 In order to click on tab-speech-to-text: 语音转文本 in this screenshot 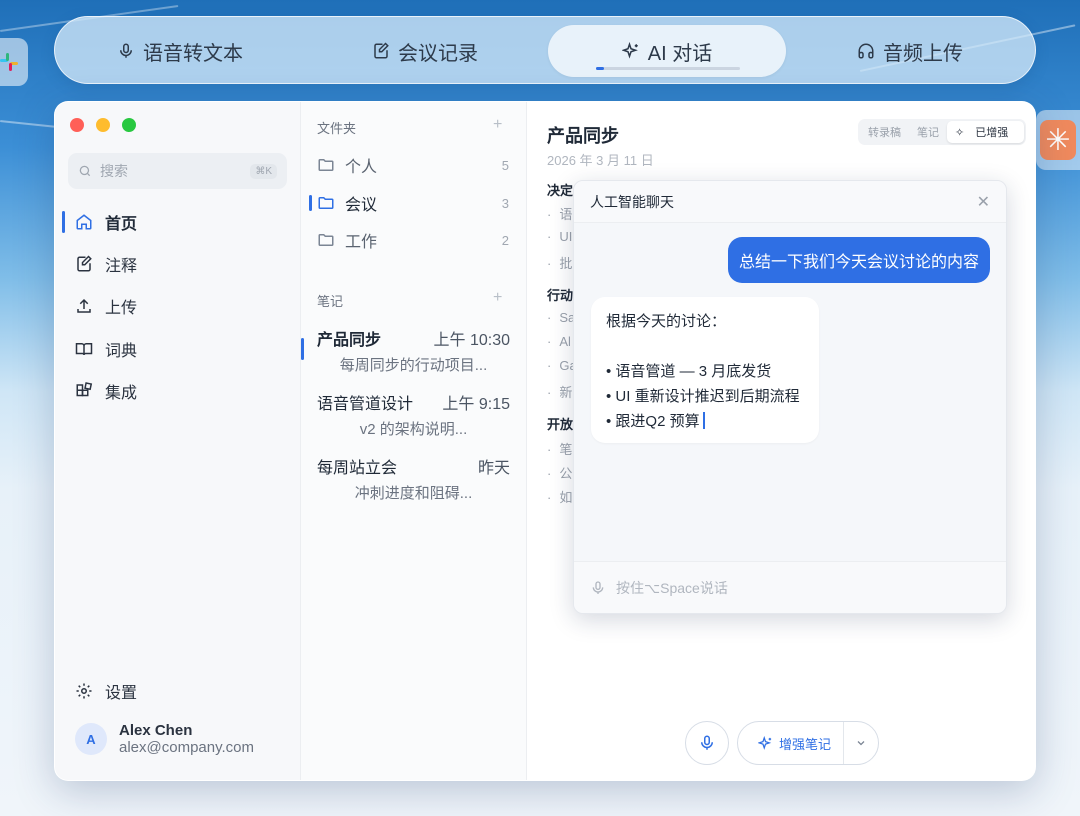, I will do `click(180, 51)`.